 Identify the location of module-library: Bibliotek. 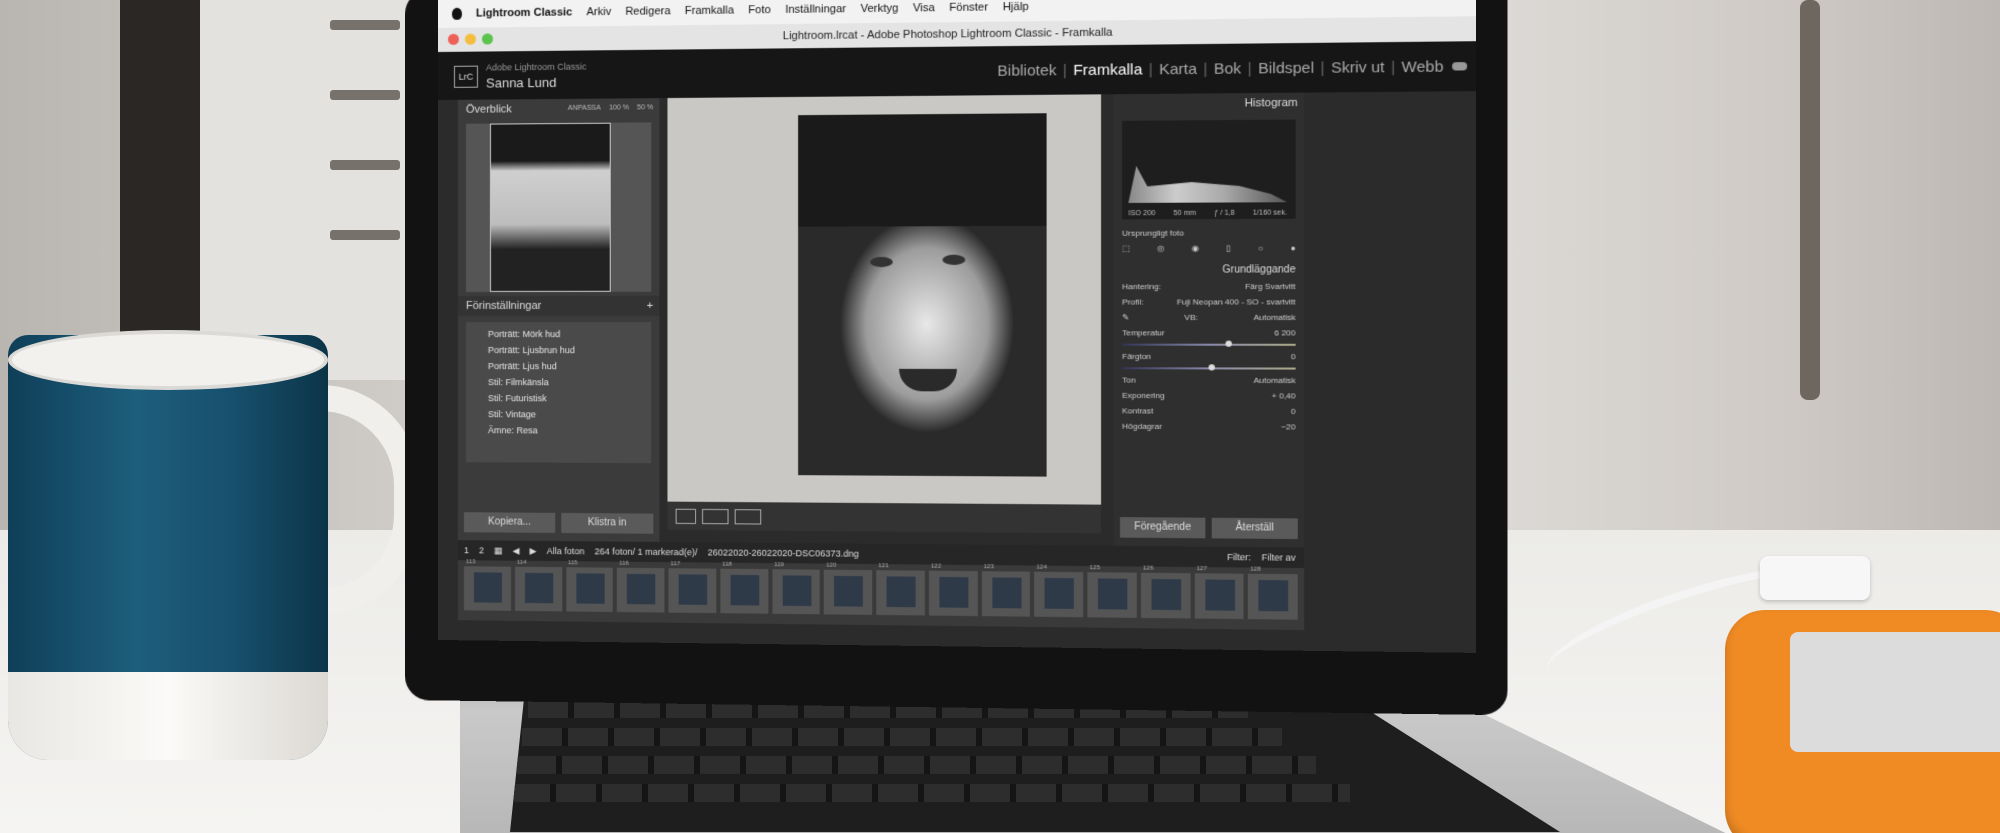
(1026, 71).